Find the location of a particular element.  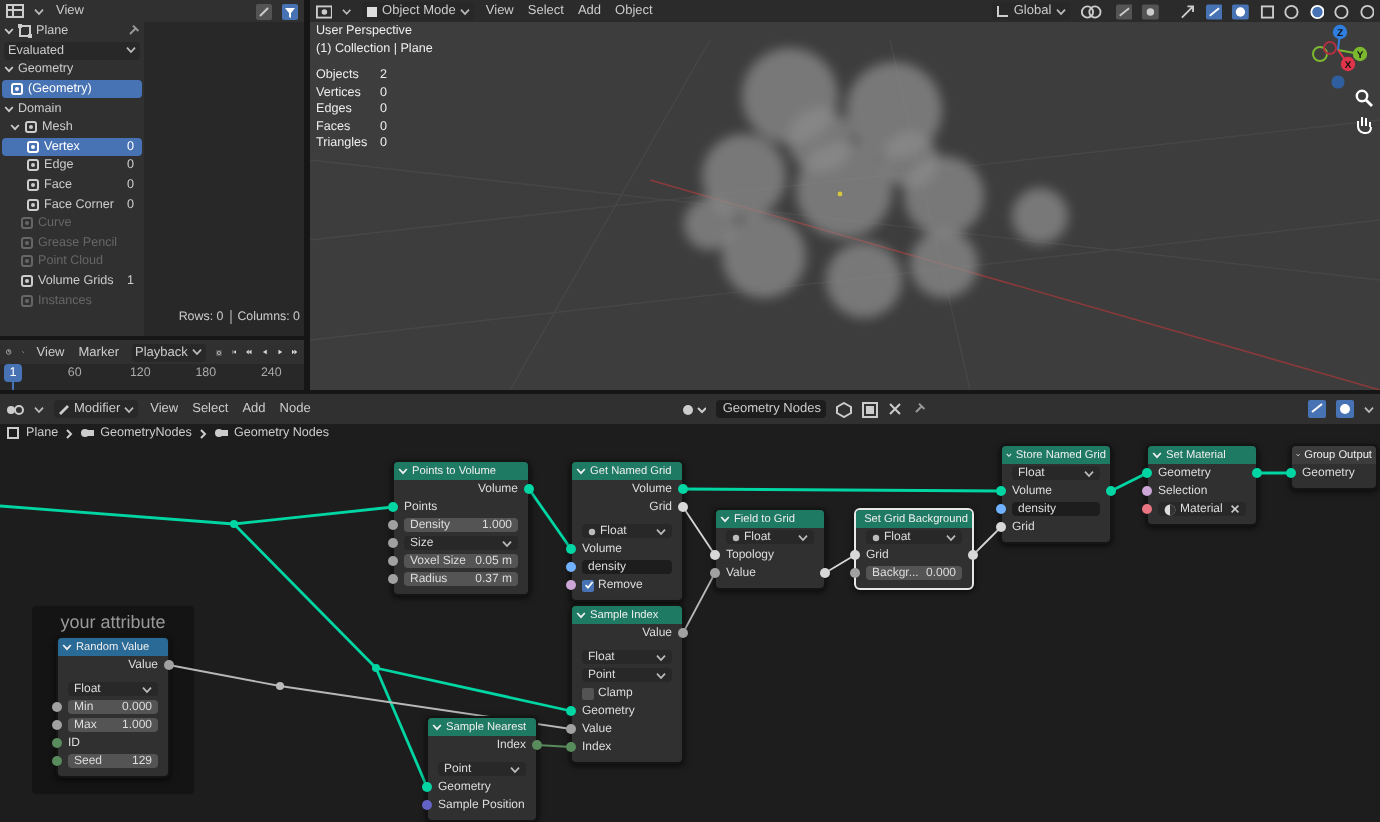

shield-icon is located at coordinates (844, 409).